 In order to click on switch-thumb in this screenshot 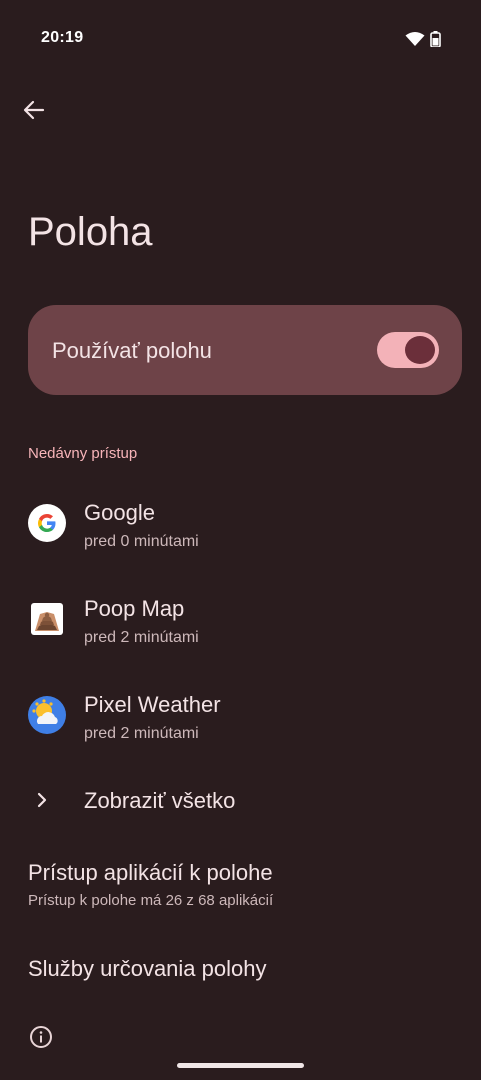, I will do `click(420, 350)`.